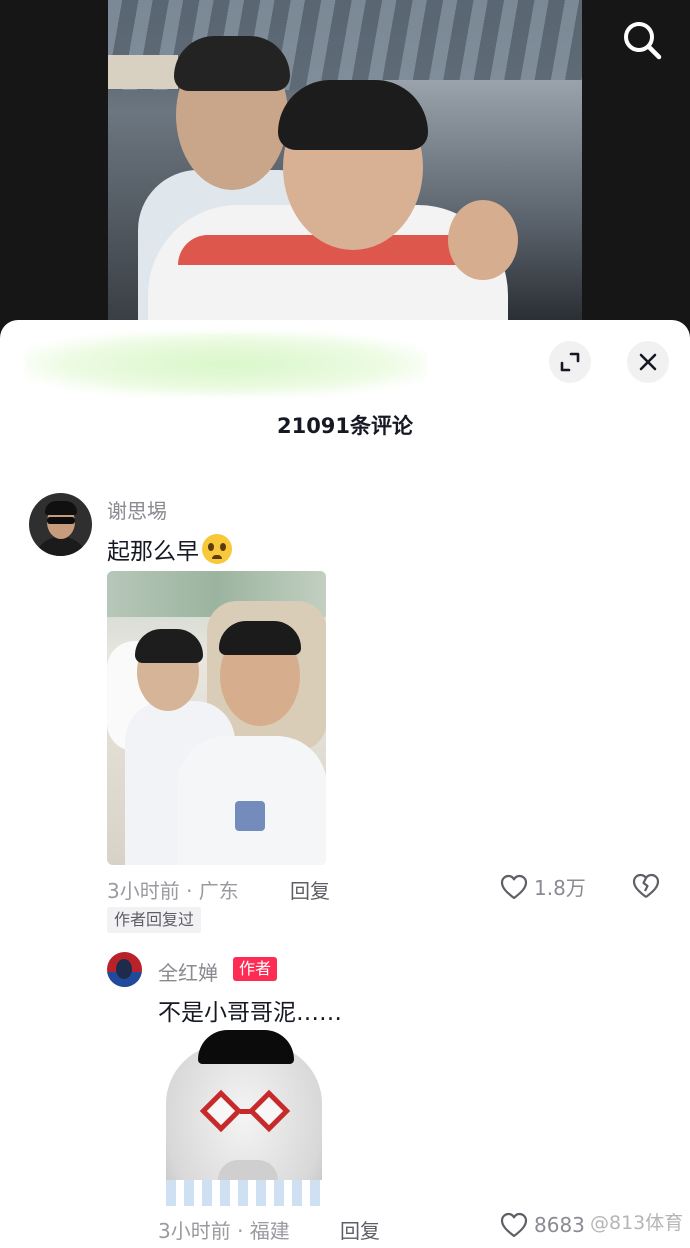 This screenshot has width=690, height=1248. I want to click on reply-timestamp-location: 3小时前 · 福建, so click(224, 1231).